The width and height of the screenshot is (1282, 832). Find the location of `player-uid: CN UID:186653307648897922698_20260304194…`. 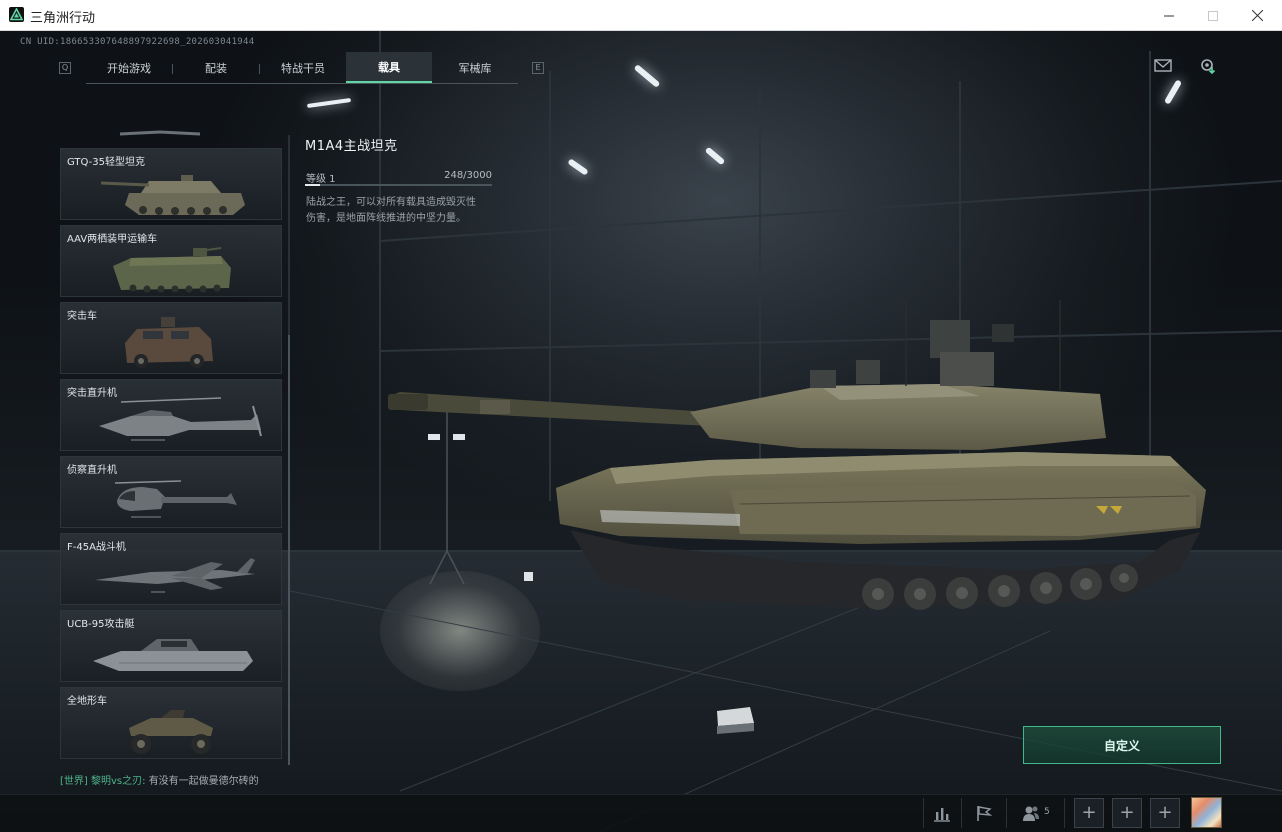

player-uid: CN UID:186653307648897922698_20260304194… is located at coordinates (137, 42).